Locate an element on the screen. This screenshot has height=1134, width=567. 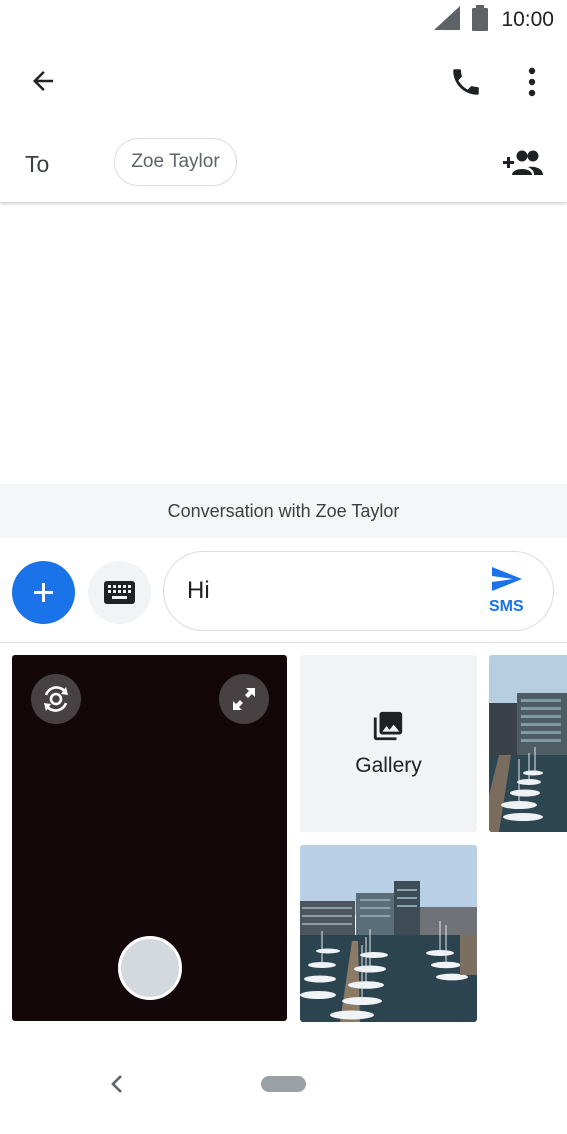
recipient-chip: Zoe Taylor is located at coordinates (175, 162).